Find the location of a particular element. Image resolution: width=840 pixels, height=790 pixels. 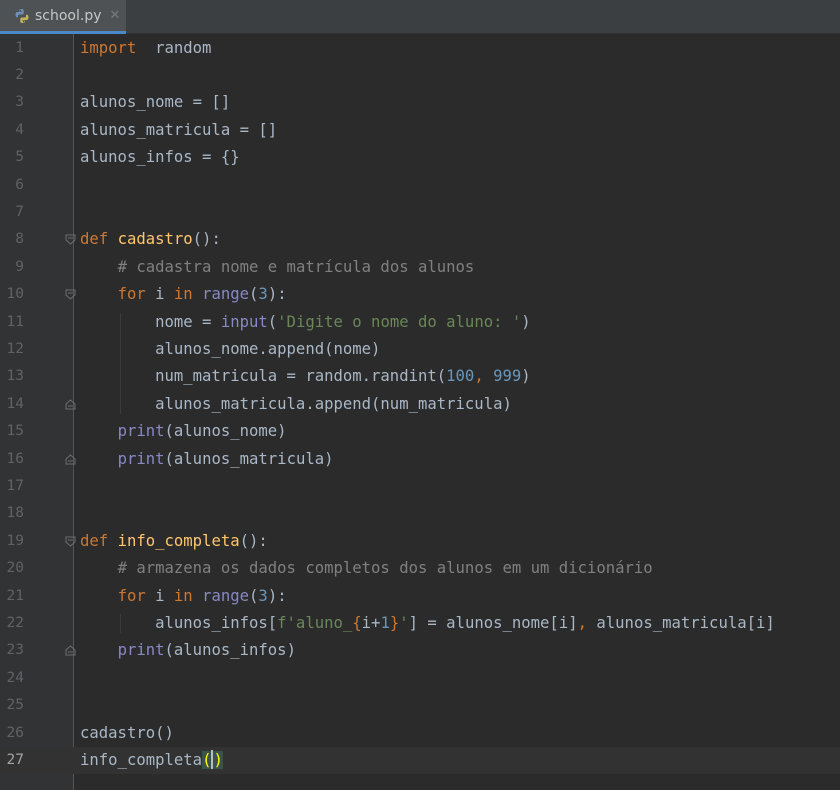

code-line: 5 alunos_infos = {} is located at coordinates (420, 157).